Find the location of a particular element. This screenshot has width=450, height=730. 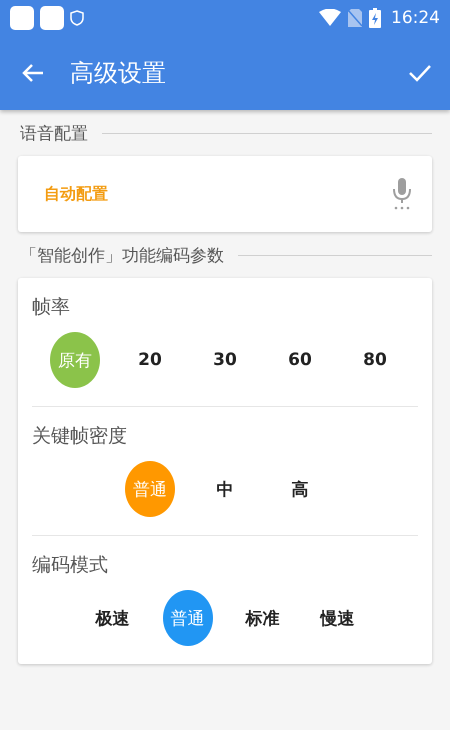

option-button: 慢速 is located at coordinates (337, 618).